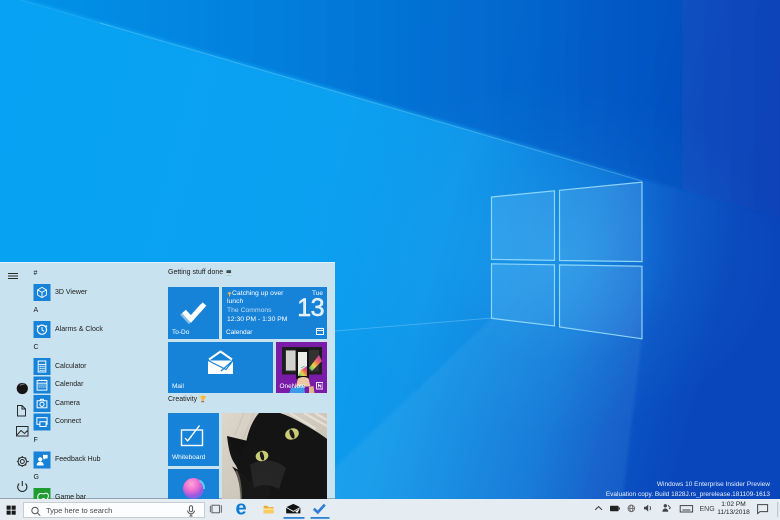  I want to click on svg-text: e, so click(241, 509).